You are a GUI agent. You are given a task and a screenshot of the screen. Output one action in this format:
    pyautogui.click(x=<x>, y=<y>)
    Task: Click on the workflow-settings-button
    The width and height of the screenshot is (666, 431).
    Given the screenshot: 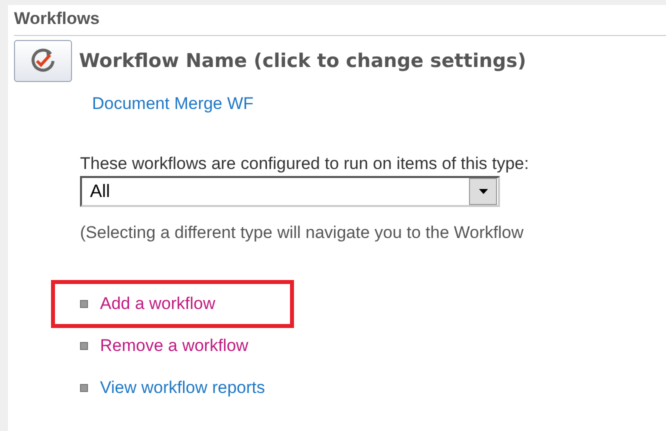 What is the action you would take?
    pyautogui.click(x=43, y=61)
    